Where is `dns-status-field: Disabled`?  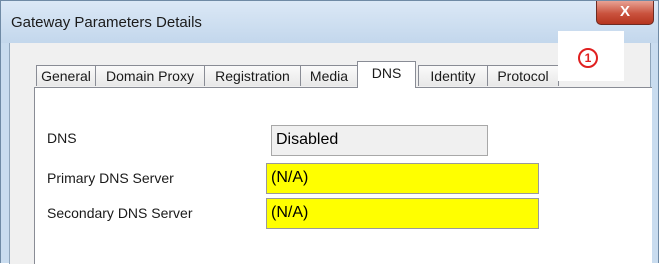
dns-status-field: Disabled is located at coordinates (379, 140).